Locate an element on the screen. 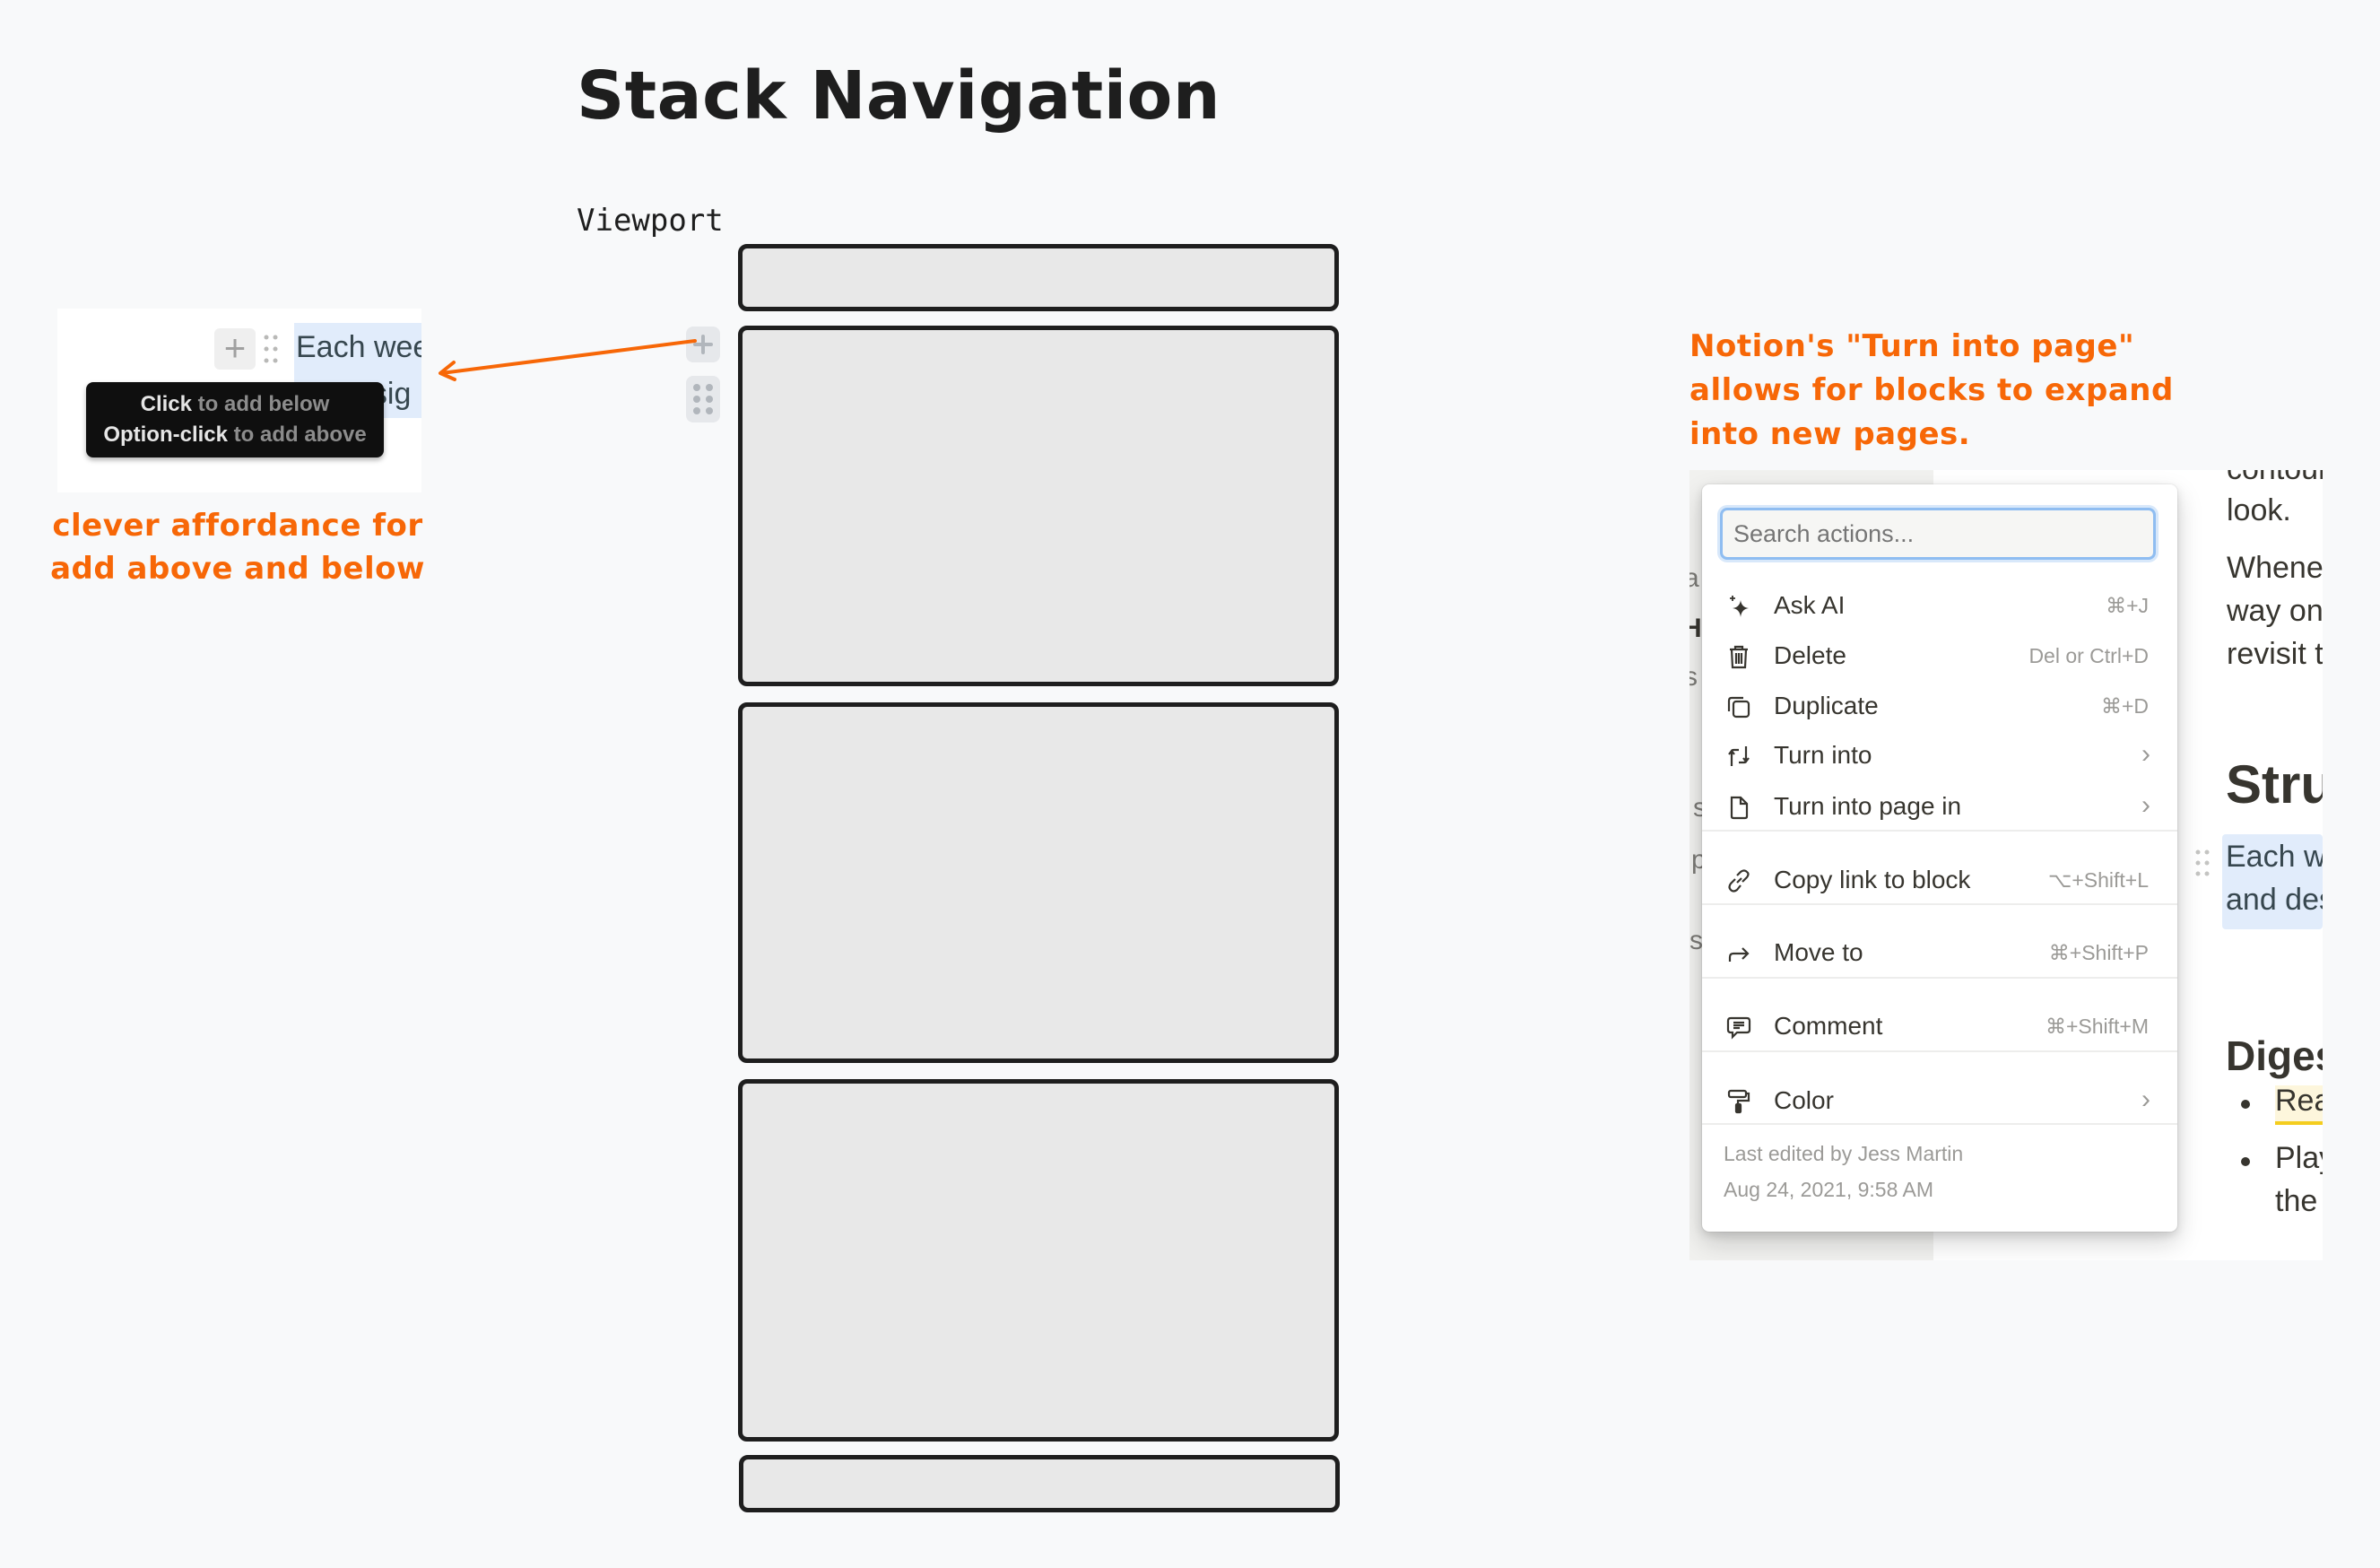  trash-icon is located at coordinates (1739, 657).